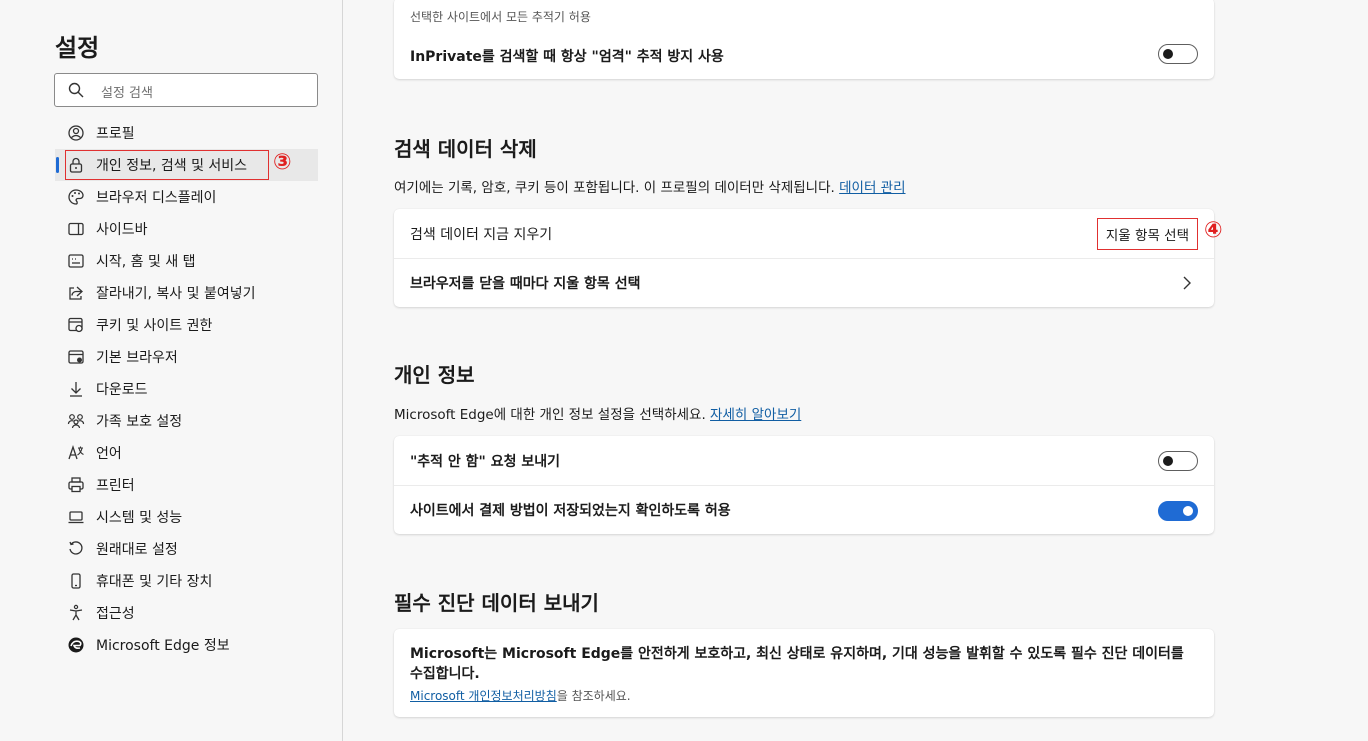 The image size is (1368, 741). Describe the element at coordinates (154, 582) in the screenshot. I see `sidebar-item-label: 휴대폰 및 기타 장치` at that location.